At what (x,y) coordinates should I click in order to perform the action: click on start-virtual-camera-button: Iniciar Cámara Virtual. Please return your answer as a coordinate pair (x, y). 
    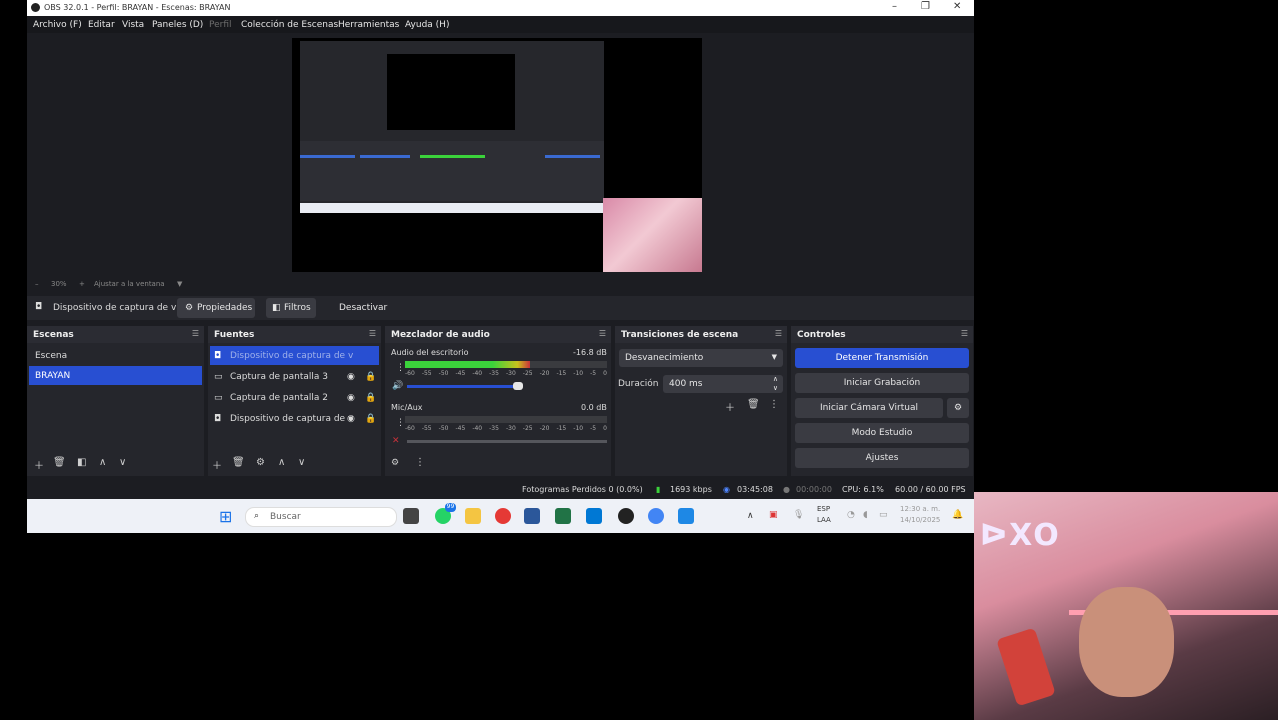
    Looking at the image, I should click on (869, 408).